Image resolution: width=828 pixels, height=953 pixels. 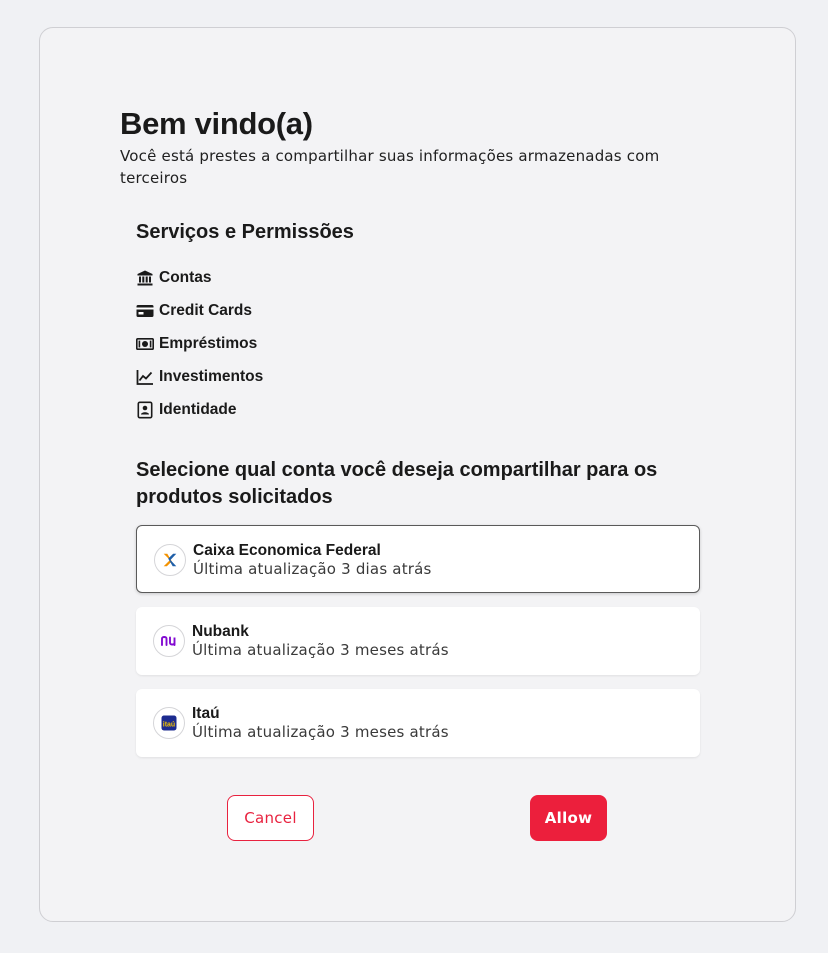 I want to click on permission-label: Empréstimos, so click(x=208, y=343).